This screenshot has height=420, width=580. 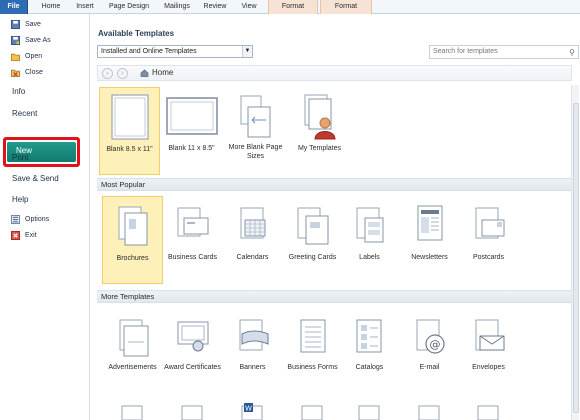 I want to click on nav-options: Options, so click(x=44, y=219).